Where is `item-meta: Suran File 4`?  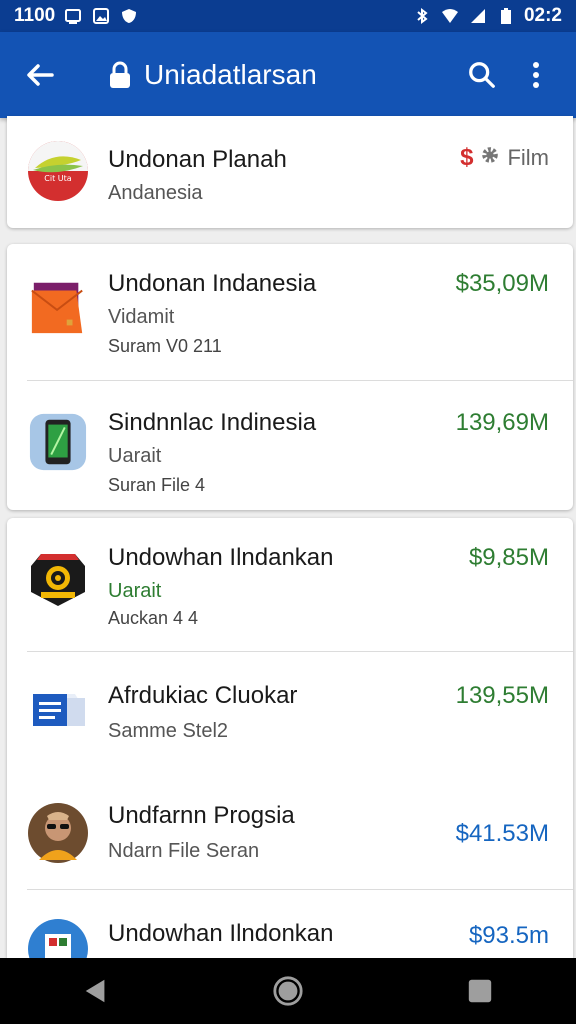
item-meta: Suran File 4 is located at coordinates (157, 485).